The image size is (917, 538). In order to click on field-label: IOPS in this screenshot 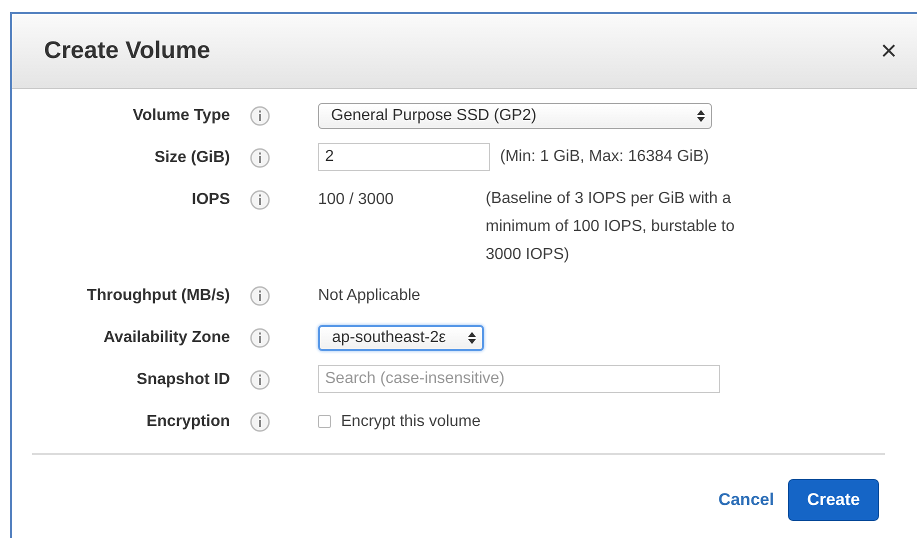, I will do `click(210, 200)`.